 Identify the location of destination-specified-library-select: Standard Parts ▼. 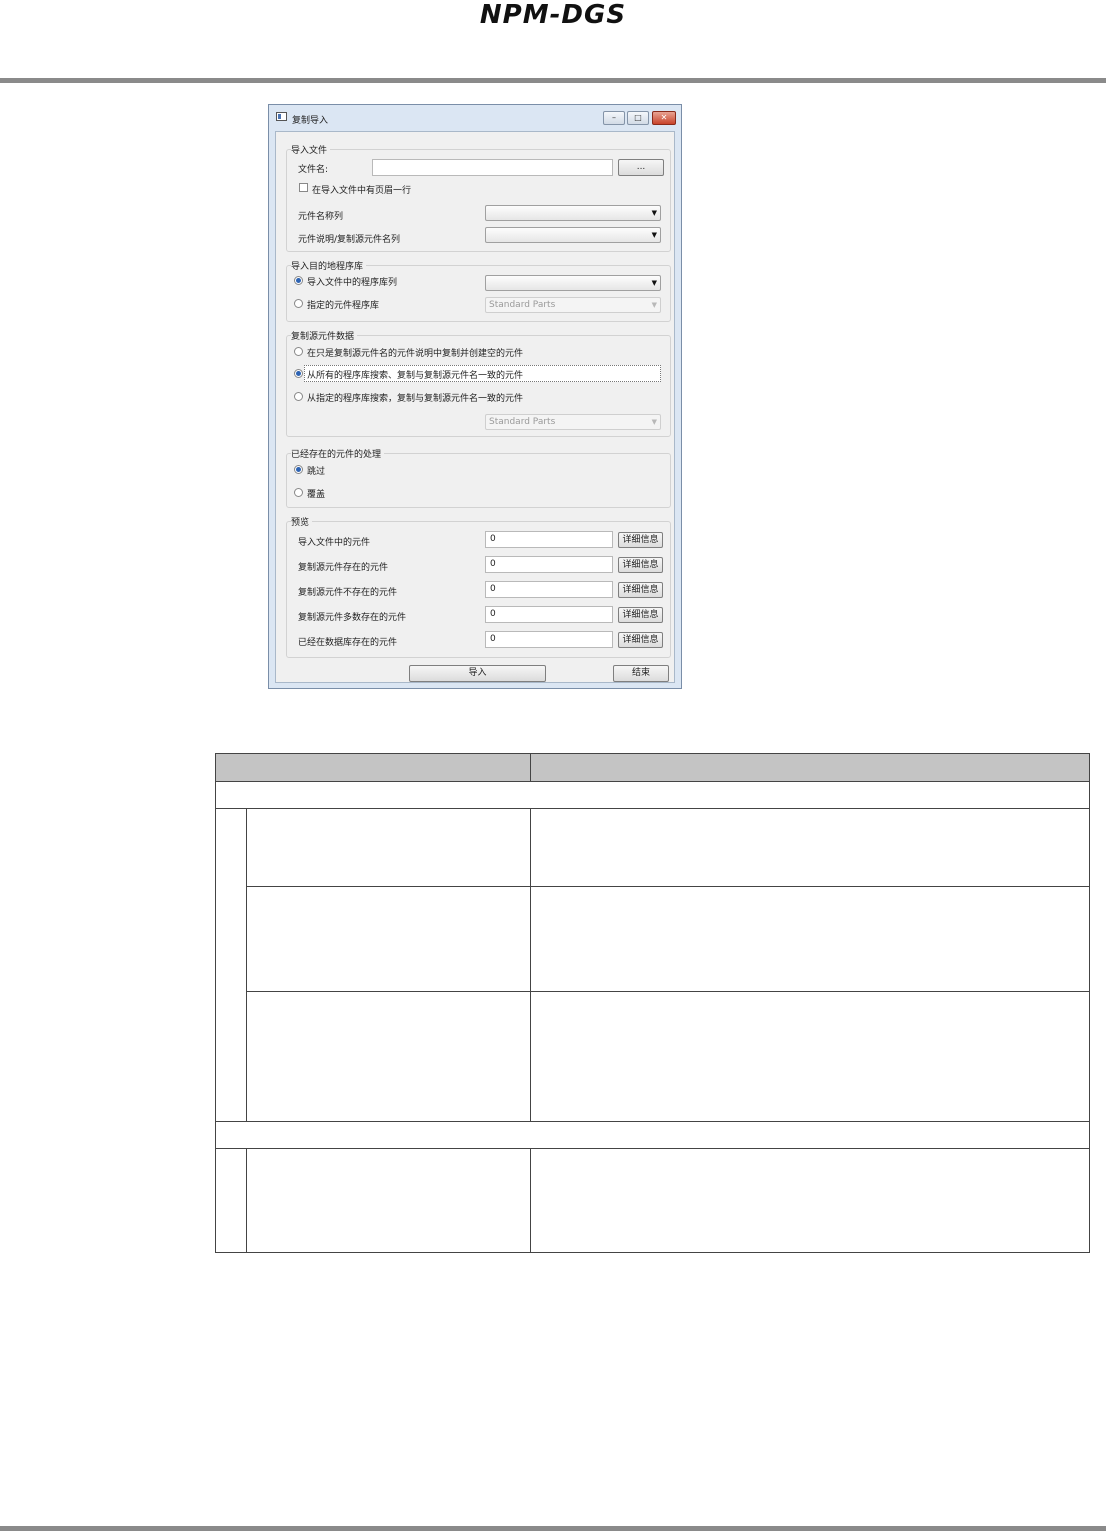
(573, 305).